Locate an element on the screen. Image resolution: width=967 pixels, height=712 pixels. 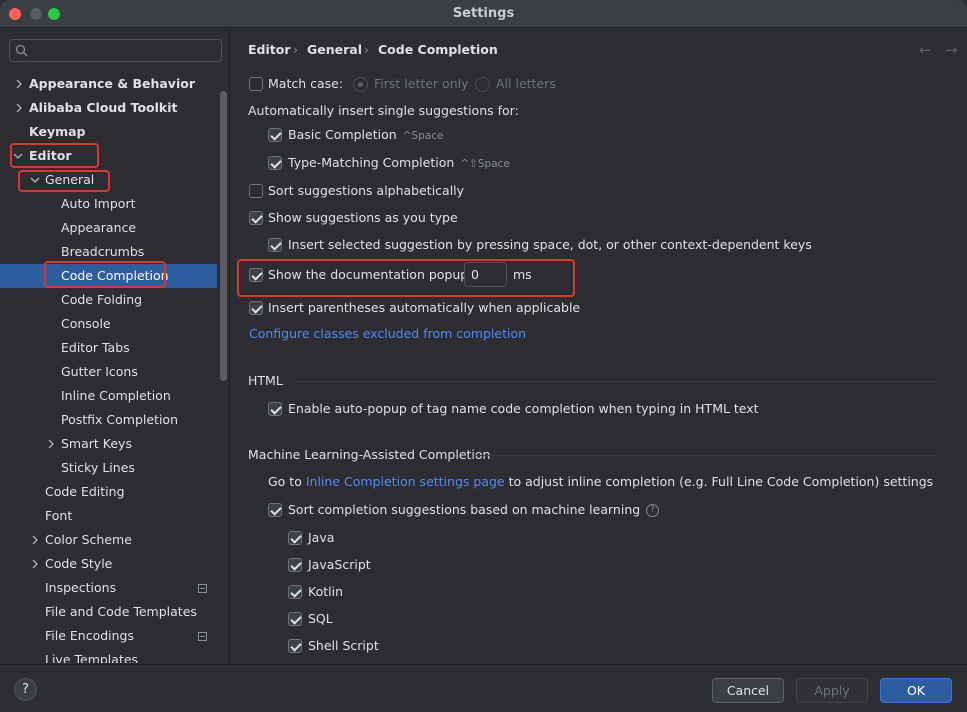
show-as-type-label: Show suggestions as you type is located at coordinates (363, 217).